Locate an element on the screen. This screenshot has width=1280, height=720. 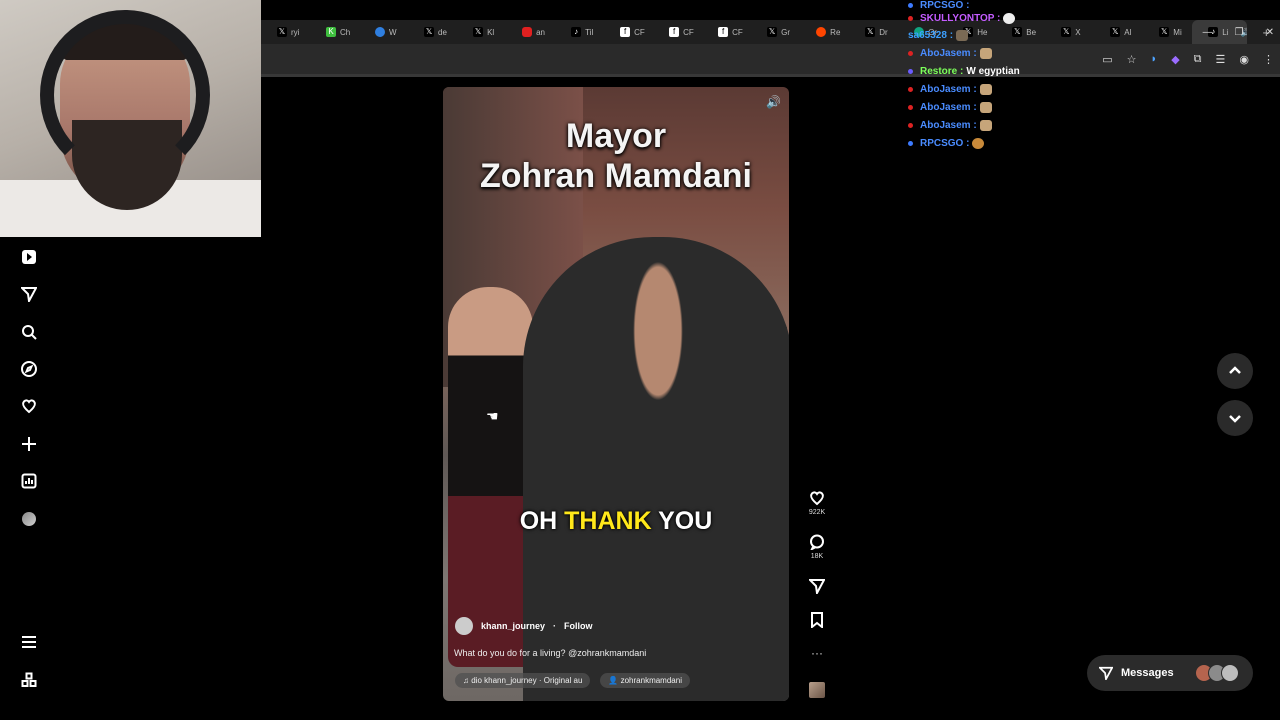
plus-icon is located at coordinates (29, 444).